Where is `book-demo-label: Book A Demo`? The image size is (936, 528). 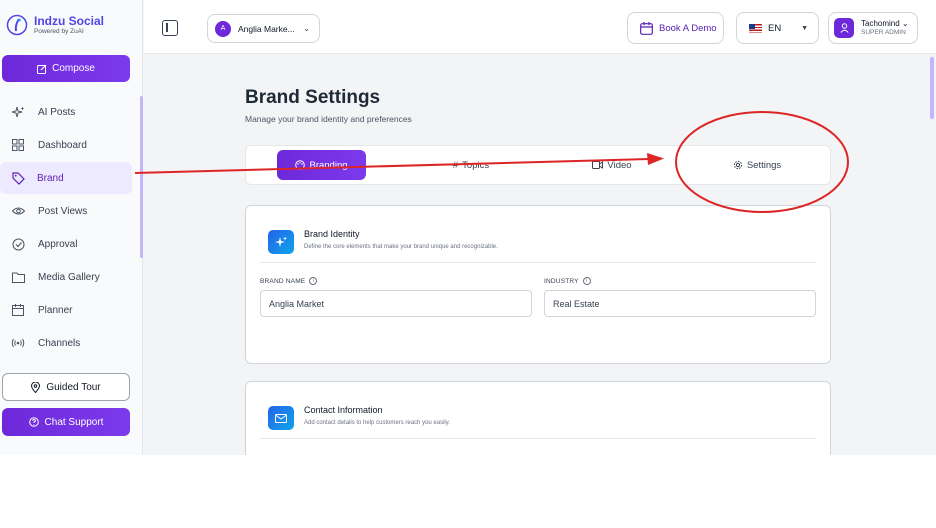
book-demo-label: Book A Demo is located at coordinates (688, 28).